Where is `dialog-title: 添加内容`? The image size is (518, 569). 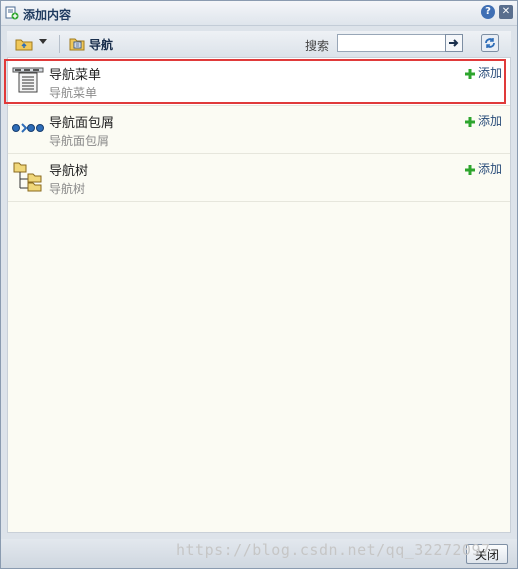 dialog-title: 添加内容 is located at coordinates (47, 15).